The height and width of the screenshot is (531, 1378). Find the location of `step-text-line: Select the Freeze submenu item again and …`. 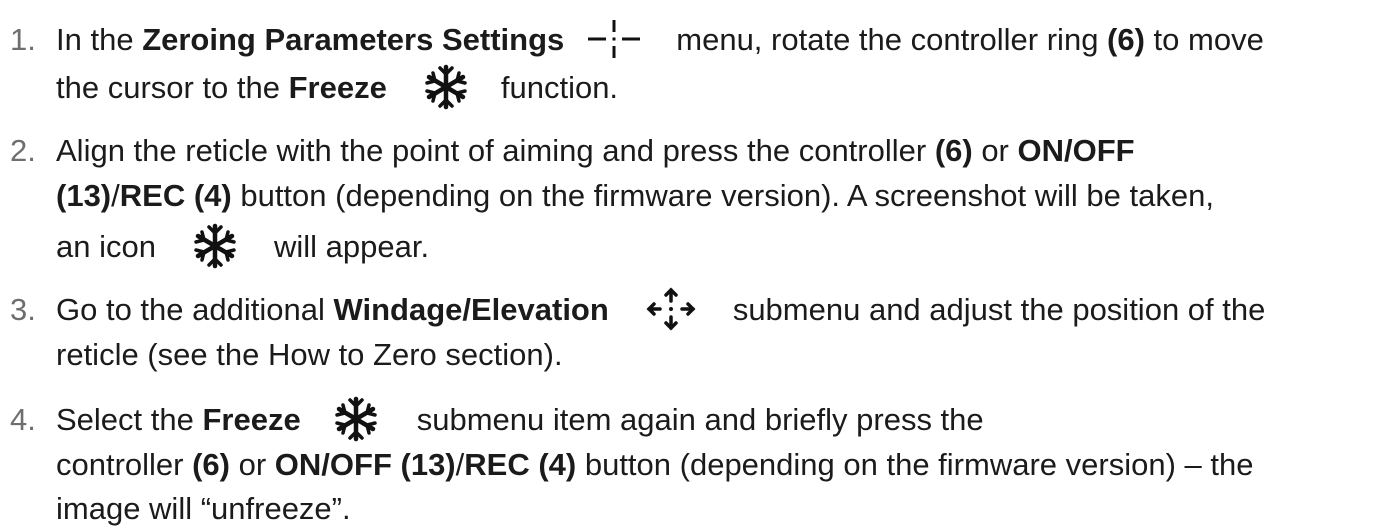

step-text-line: Select the Freeze submenu item again and … is located at coordinates (713, 420).